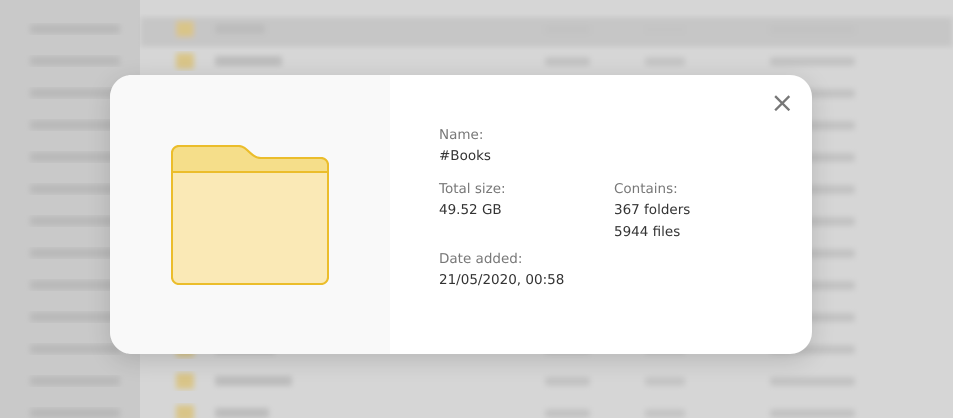 The image size is (953, 418). I want to click on field-label: Total size:, so click(473, 189).